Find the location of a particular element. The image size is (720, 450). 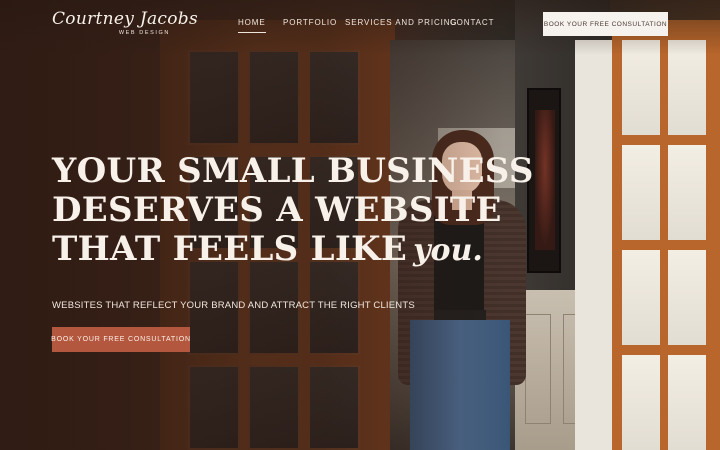

logo-wordmark: Courtney Jacobs is located at coordinates (125, 19).